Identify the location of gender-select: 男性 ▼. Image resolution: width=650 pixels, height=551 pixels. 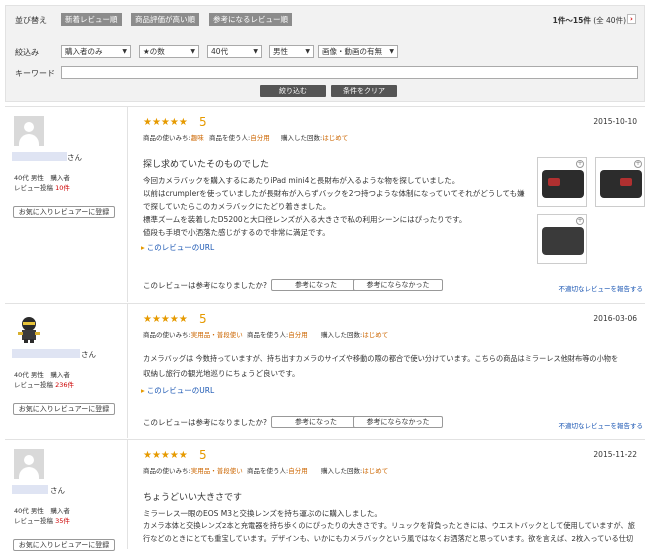
(291, 51).